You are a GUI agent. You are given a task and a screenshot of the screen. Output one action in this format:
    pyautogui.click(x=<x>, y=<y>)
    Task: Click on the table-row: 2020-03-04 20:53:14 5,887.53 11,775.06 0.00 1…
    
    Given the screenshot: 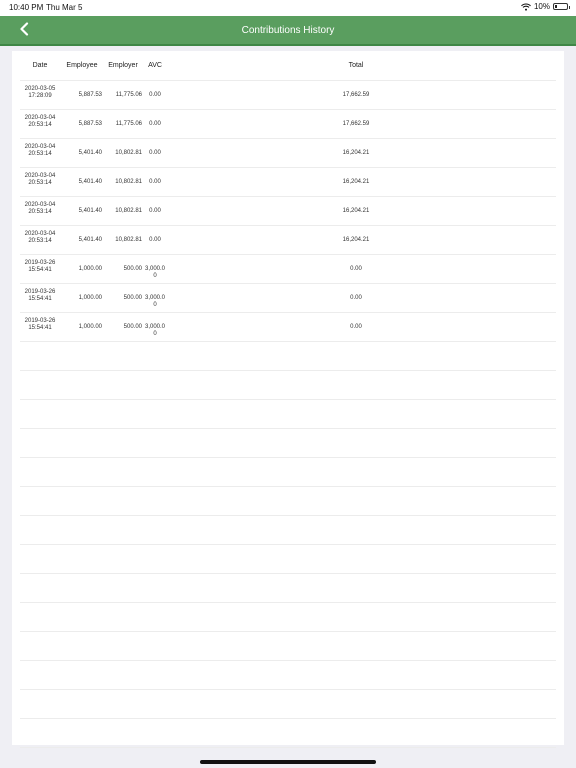 What is the action you would take?
    pyautogui.click(x=288, y=124)
    